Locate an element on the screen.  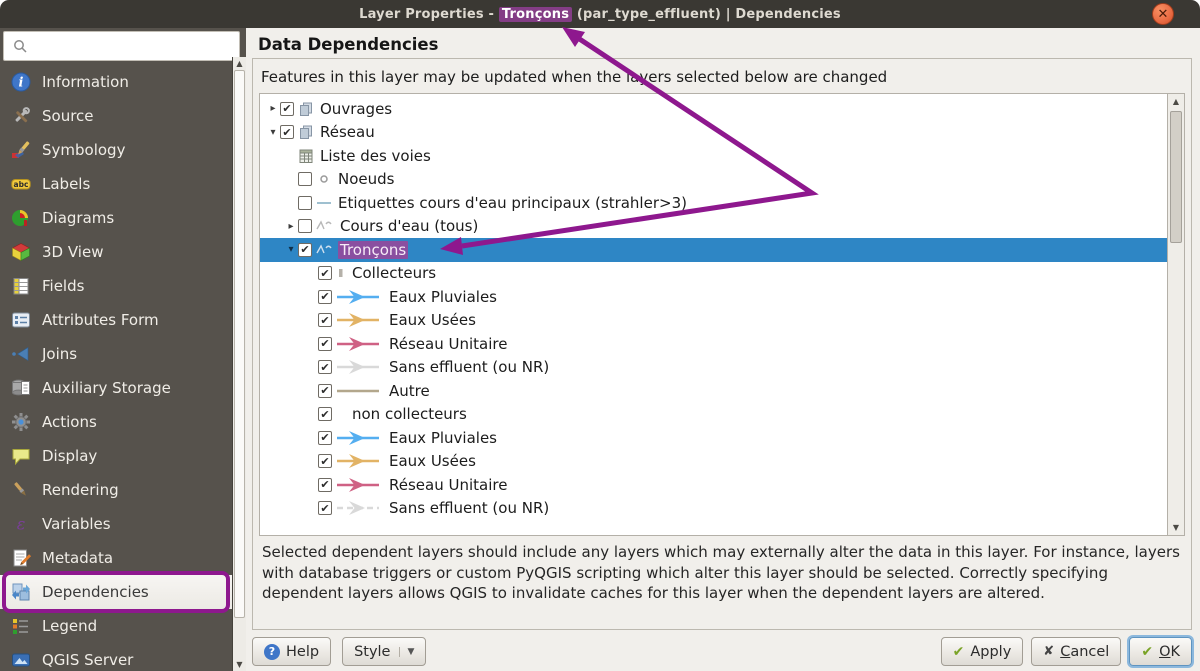
arrow-gray-icon is located at coordinates (358, 367).